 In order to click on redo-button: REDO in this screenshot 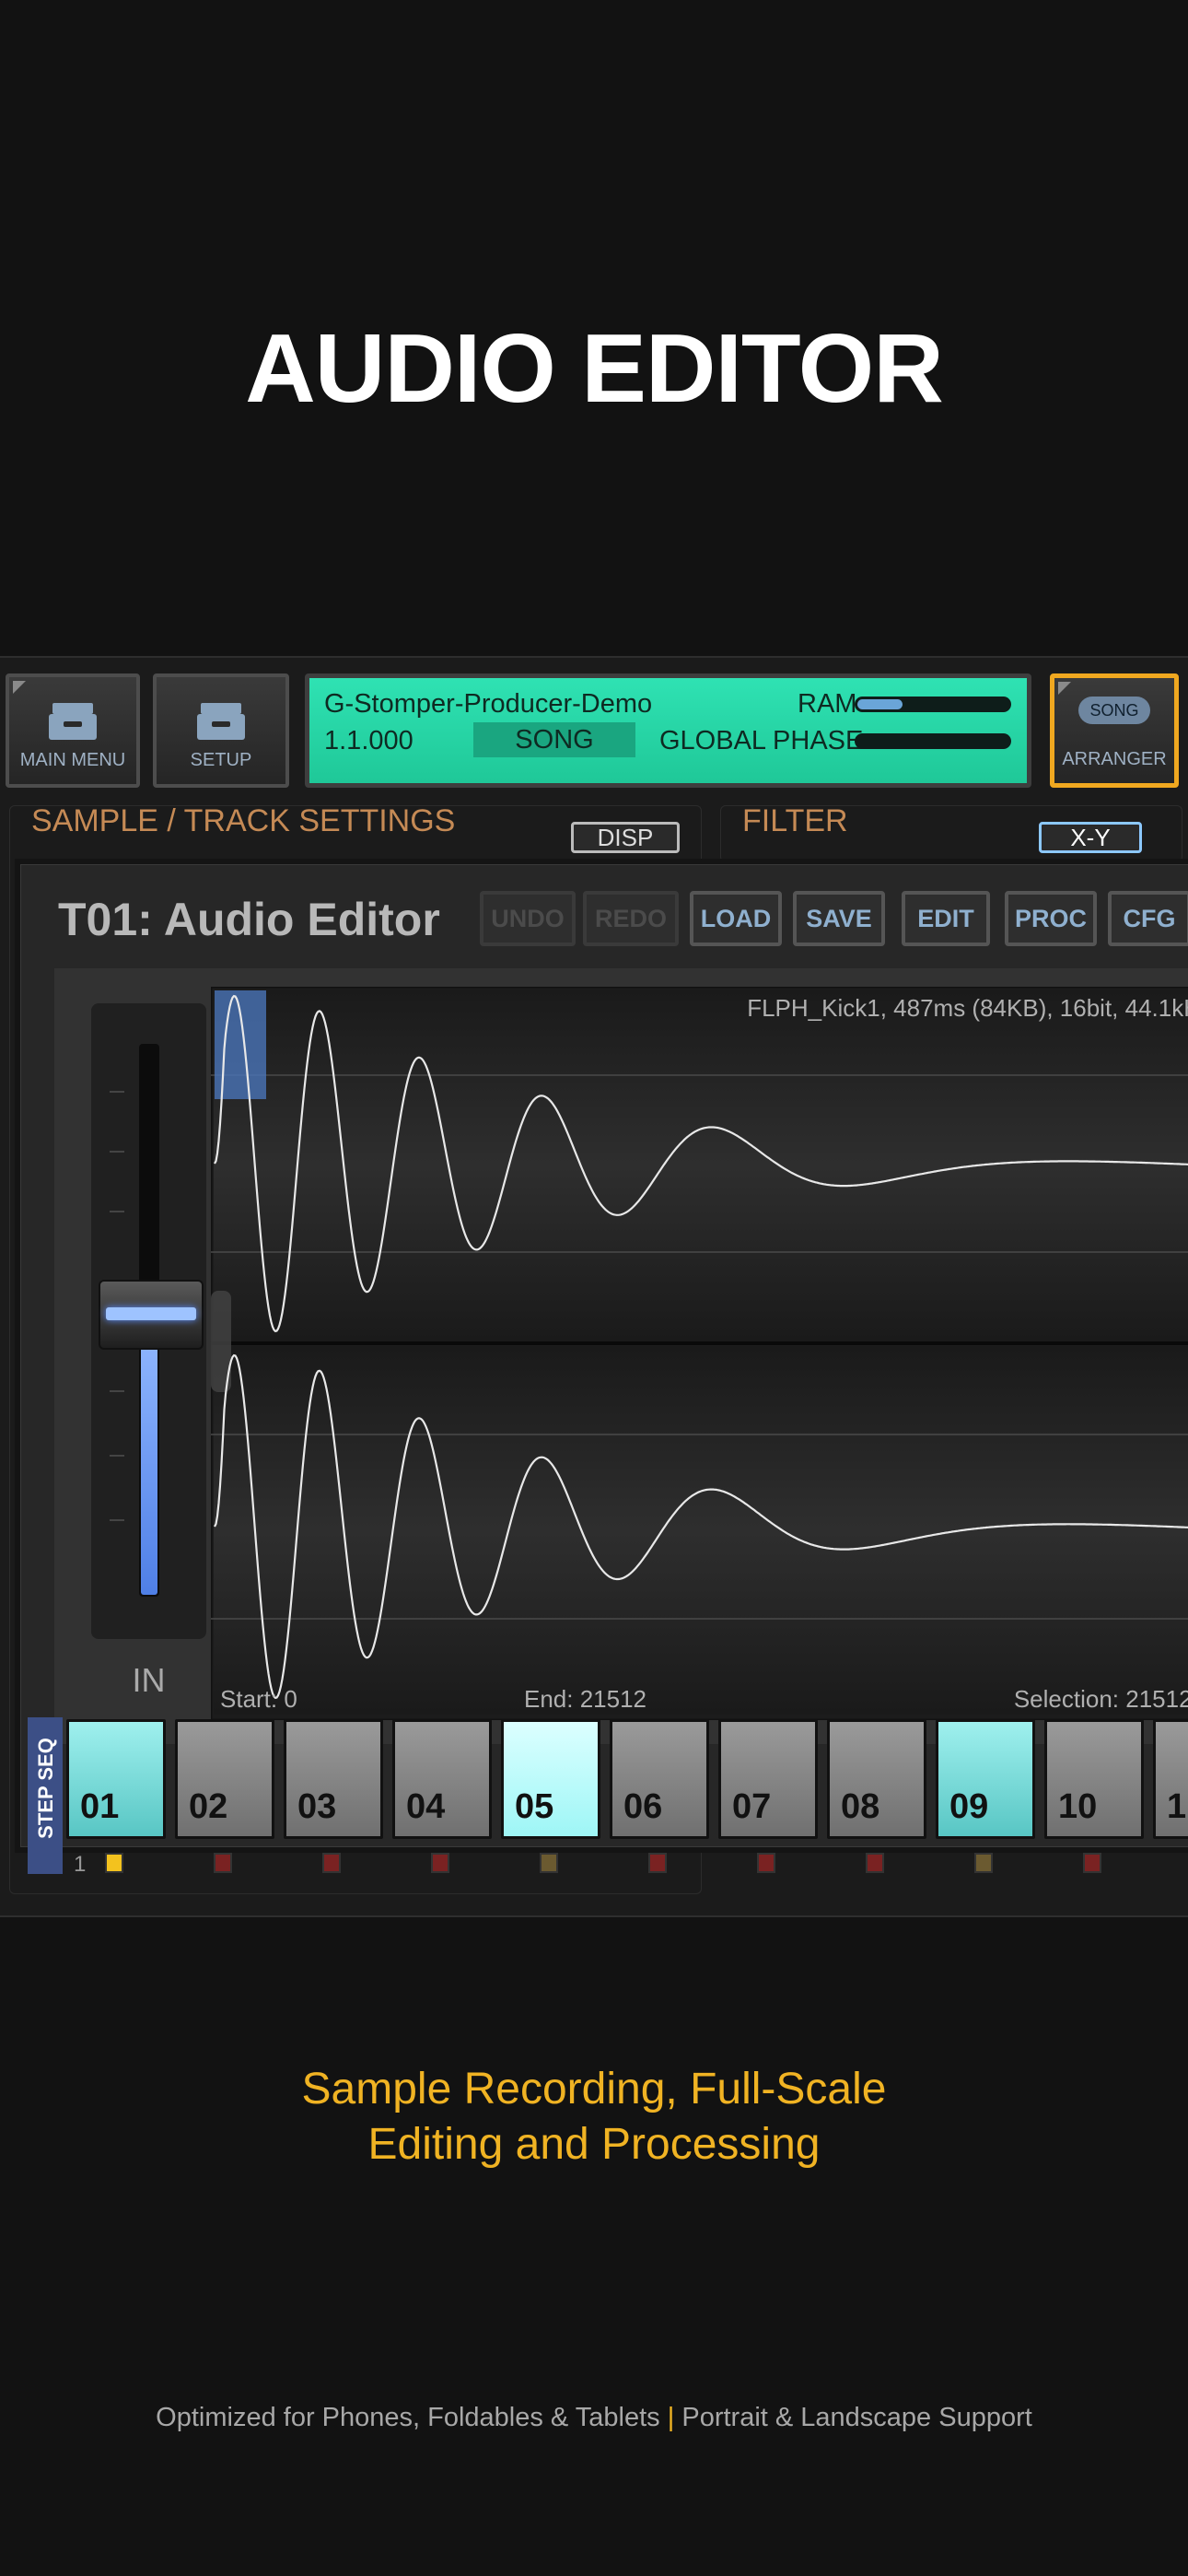, I will do `click(631, 918)`.